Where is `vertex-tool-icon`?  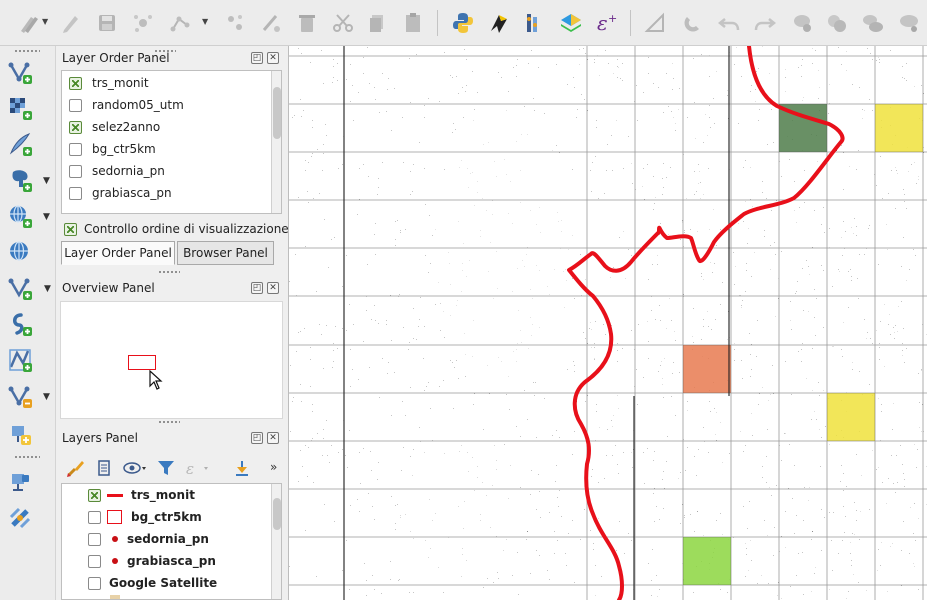 vertex-tool-icon is located at coordinates (181, 23).